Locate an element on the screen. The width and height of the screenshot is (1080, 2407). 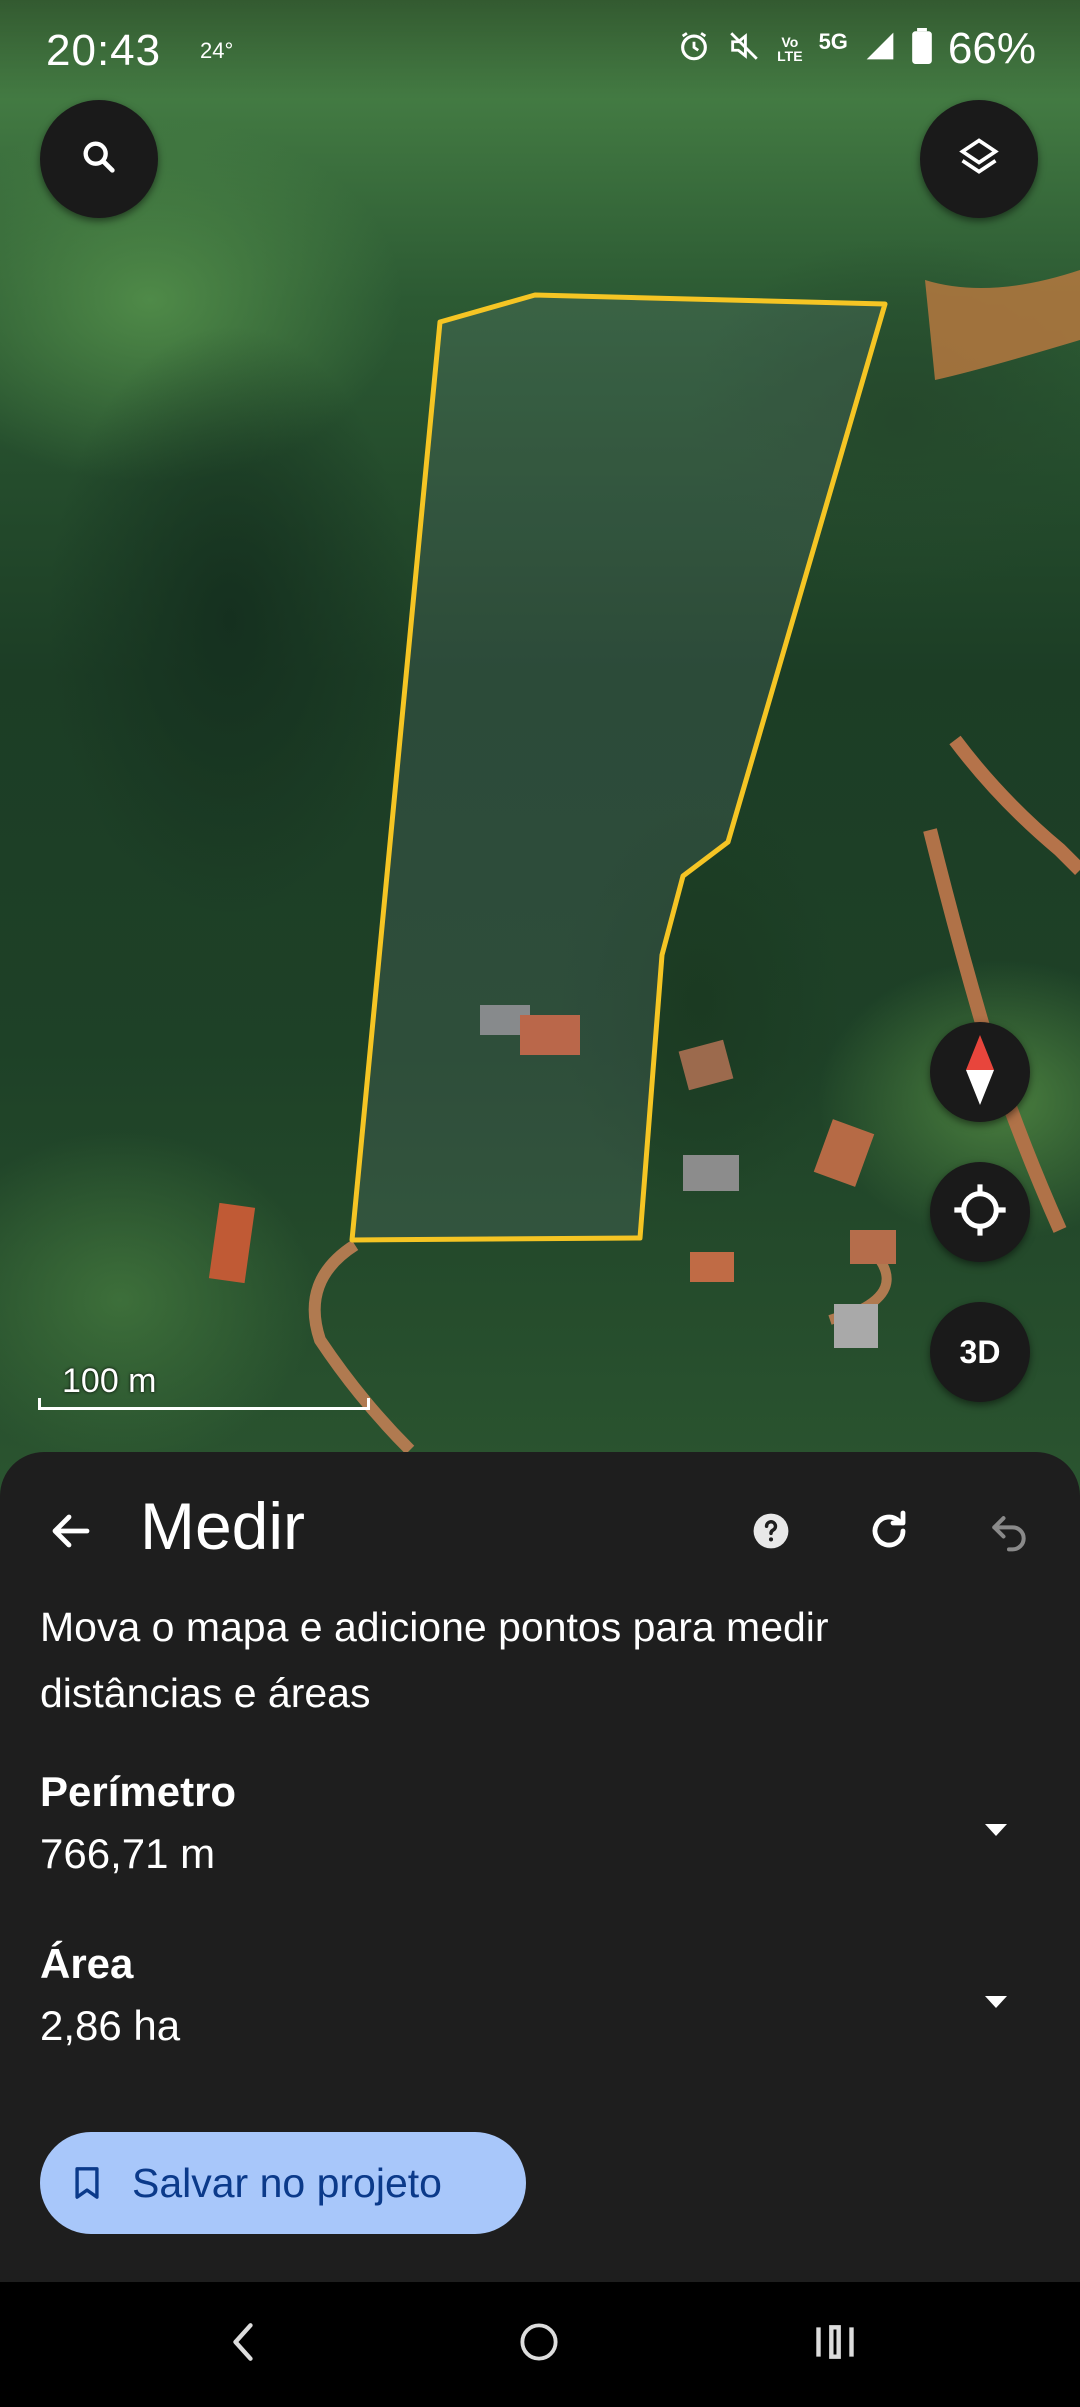
refresh-button is located at coordinates (889, 1533).